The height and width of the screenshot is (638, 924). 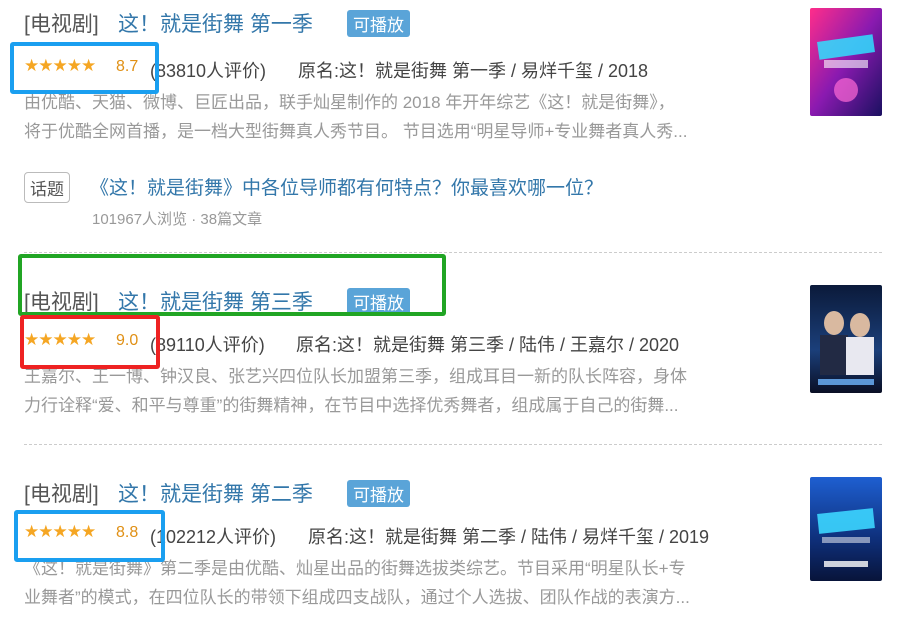 What do you see at coordinates (213, 537) in the screenshot?
I see `votes-count: (102212人评价)` at bounding box center [213, 537].